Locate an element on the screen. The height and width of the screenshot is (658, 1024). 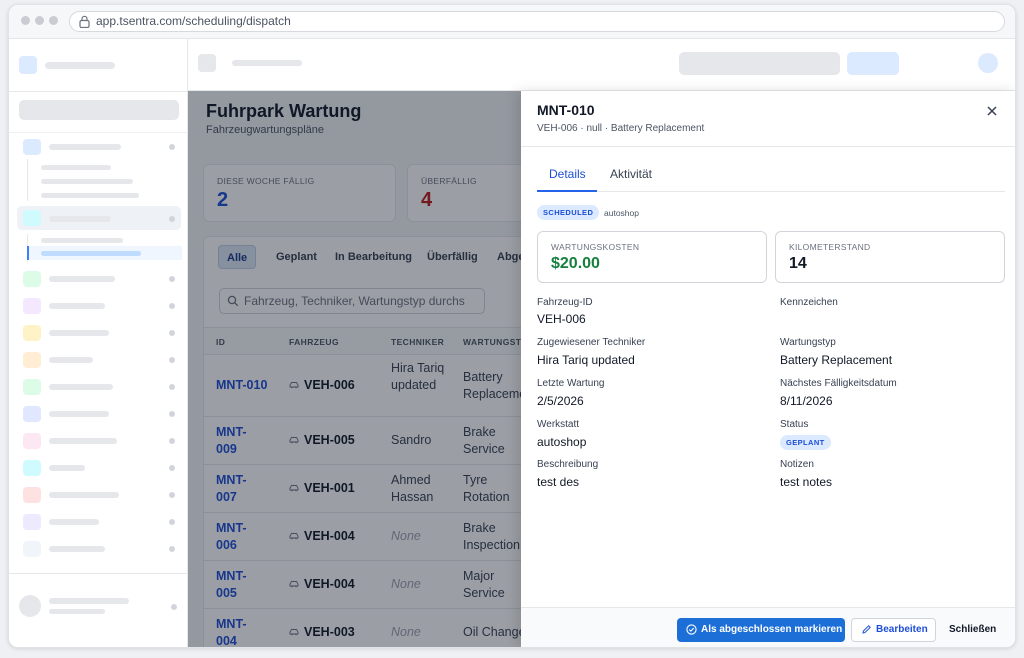
metric-value: 14 is located at coordinates (798, 263).